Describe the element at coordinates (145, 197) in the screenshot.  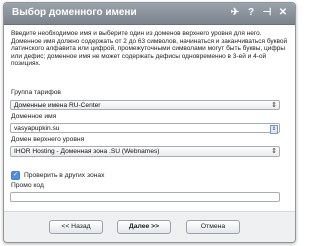
I see `promo-code-input` at that location.